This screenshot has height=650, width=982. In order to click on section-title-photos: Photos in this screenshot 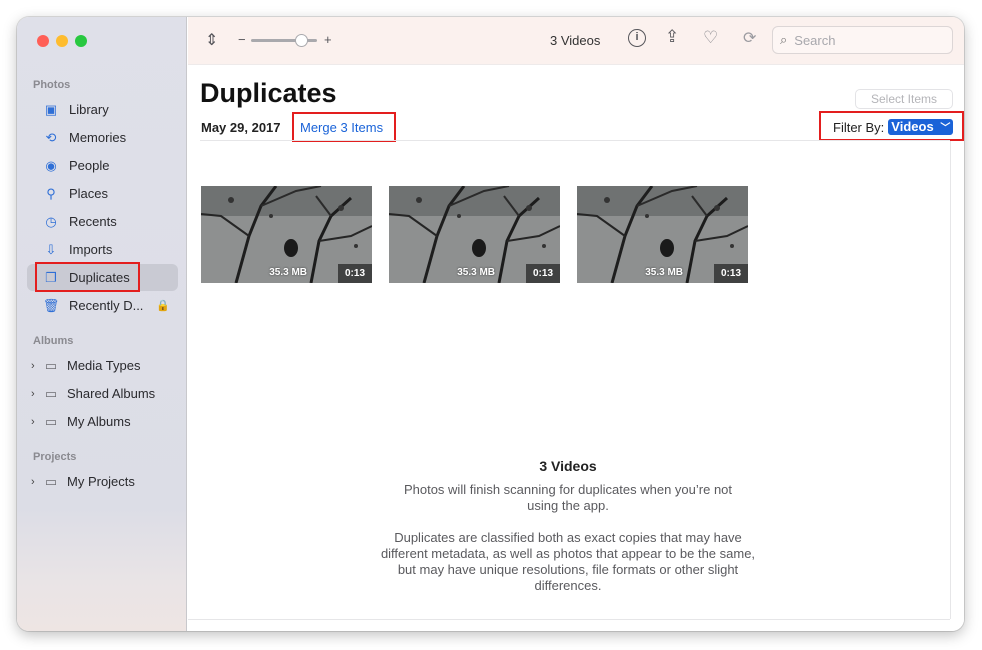, I will do `click(52, 85)`.